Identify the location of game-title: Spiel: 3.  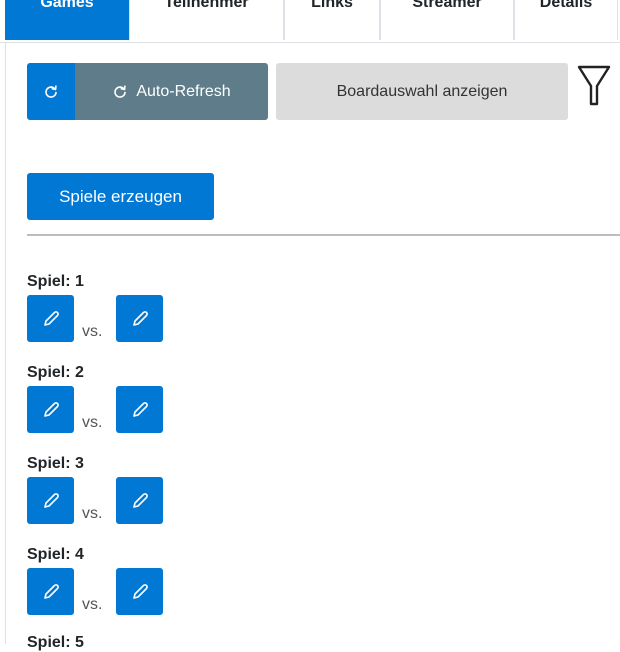
(55, 463).